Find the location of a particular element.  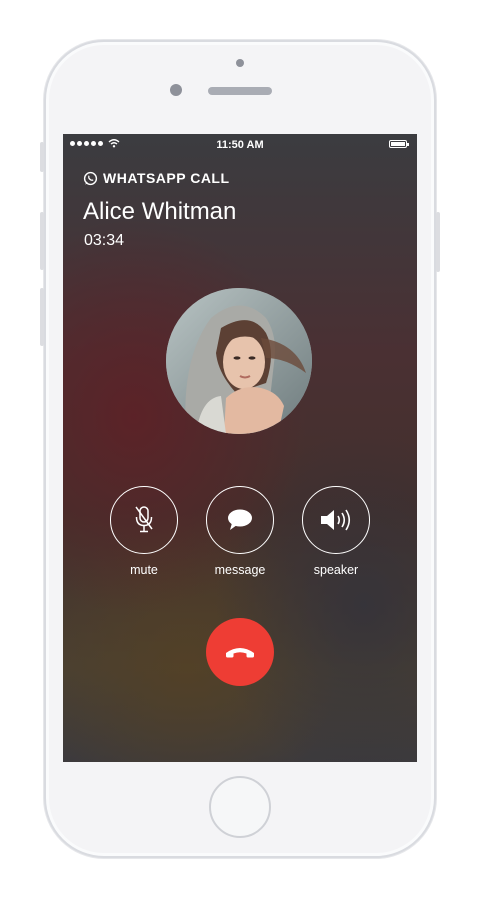

mute-switch is located at coordinates (42, 157).